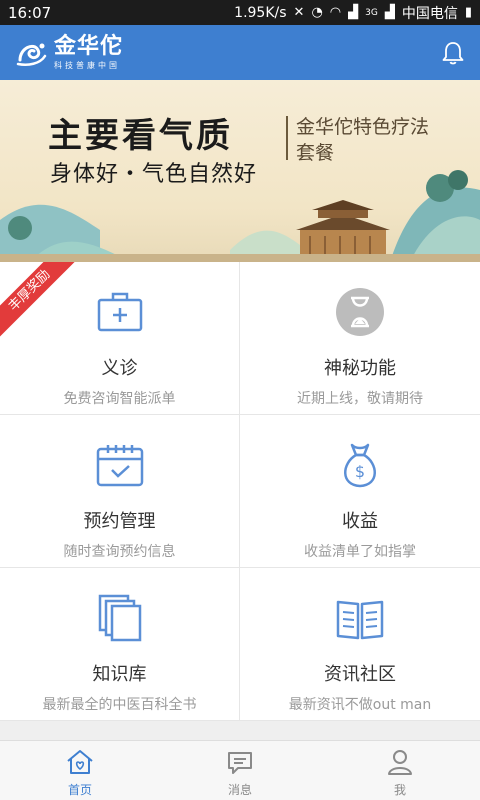 Image resolution: width=480 pixels, height=800 pixels. Describe the element at coordinates (360, 491) in the screenshot. I see `feature-earnings: $ 收益 收益清单了如指掌` at that location.